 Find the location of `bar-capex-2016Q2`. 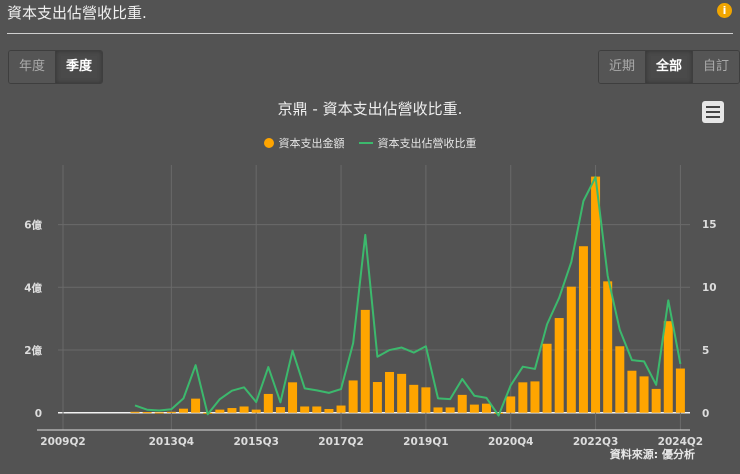

bar-capex-2016Q2 is located at coordinates (293, 397).